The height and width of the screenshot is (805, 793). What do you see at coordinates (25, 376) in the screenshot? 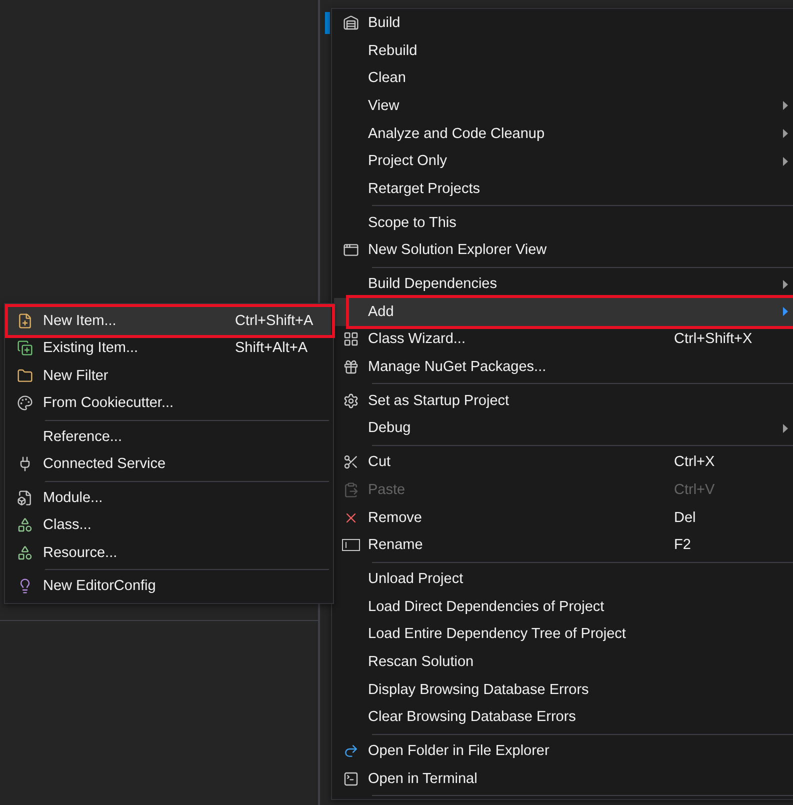
I see `folder-icon` at bounding box center [25, 376].